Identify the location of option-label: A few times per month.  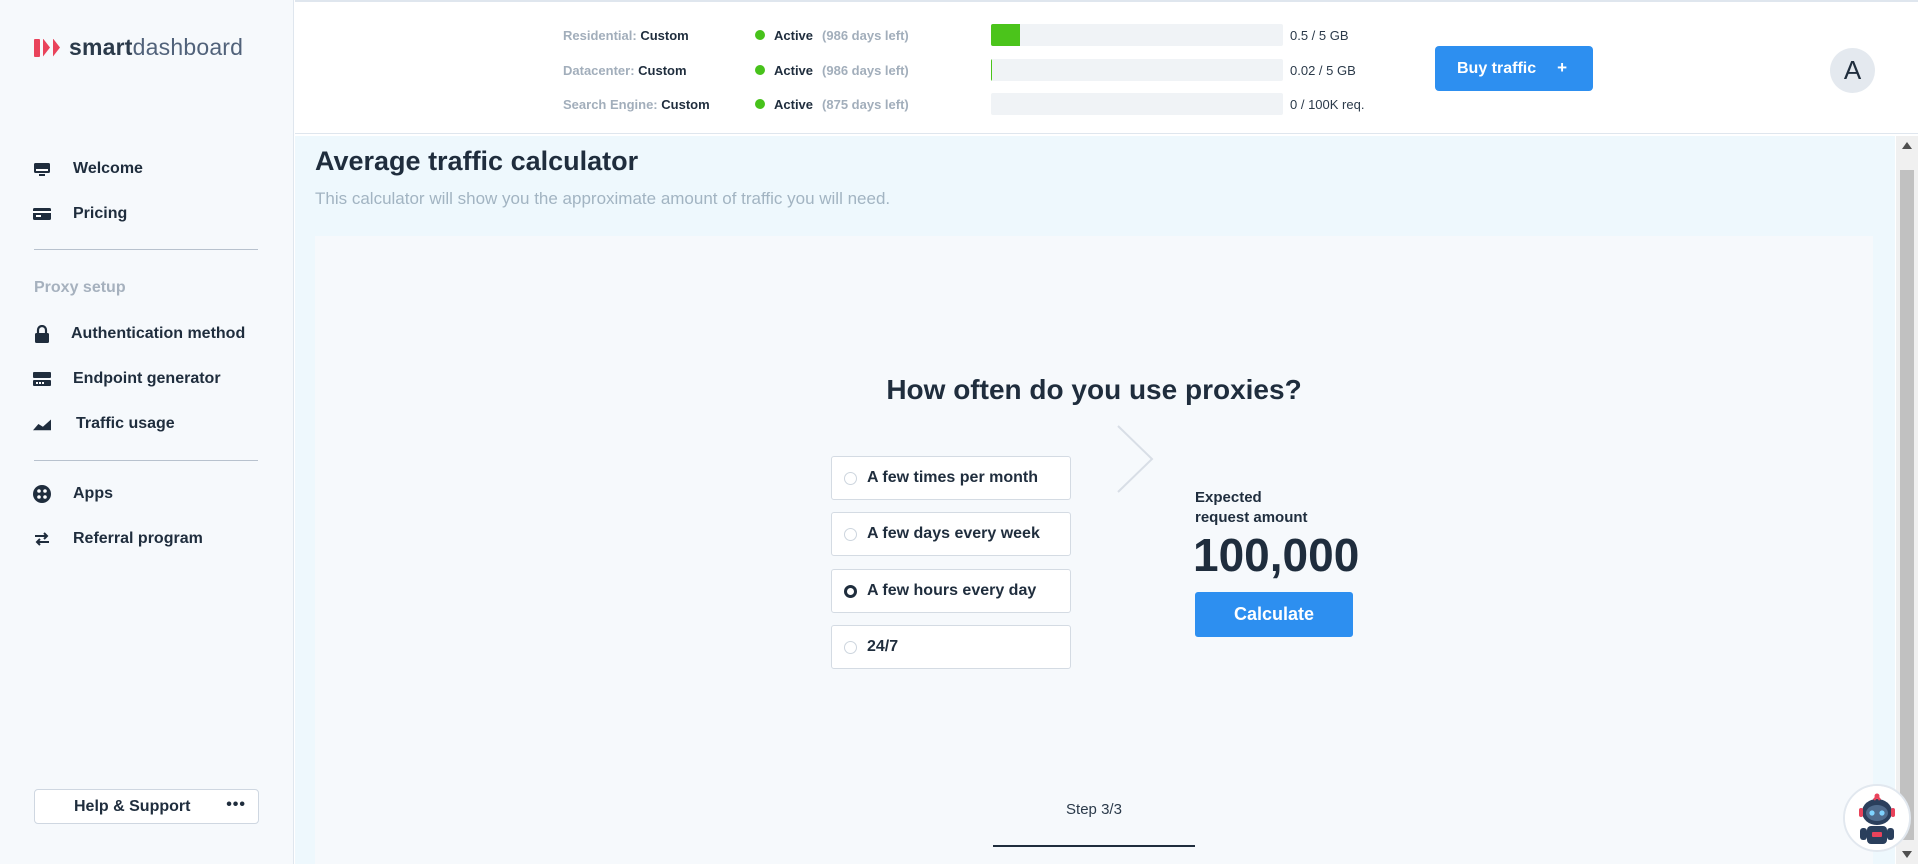
(952, 477).